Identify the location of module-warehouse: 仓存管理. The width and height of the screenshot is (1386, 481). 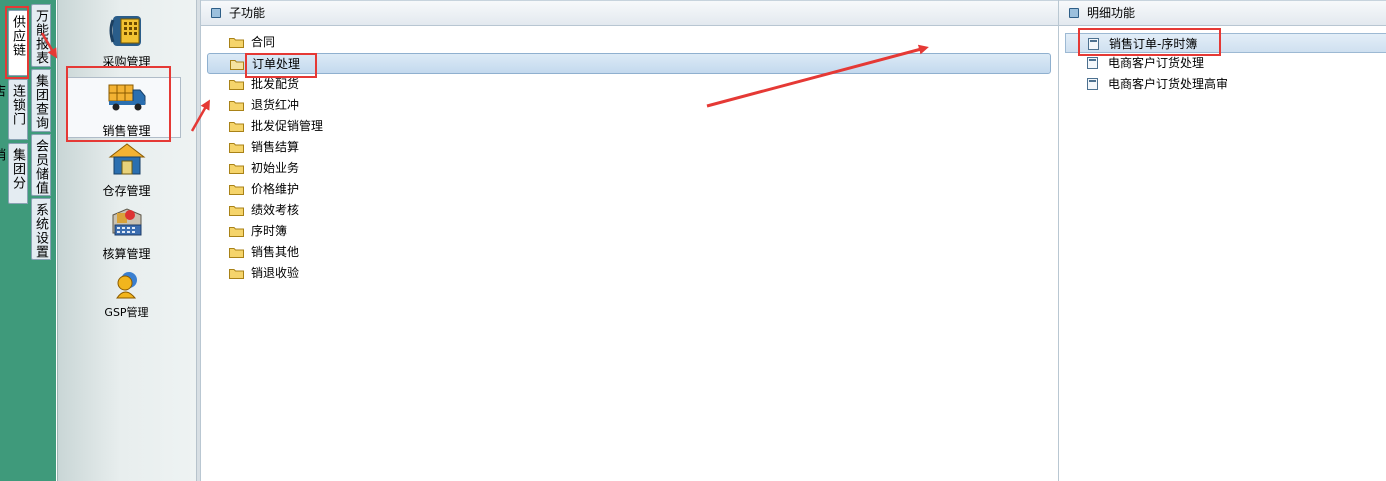
(126, 170).